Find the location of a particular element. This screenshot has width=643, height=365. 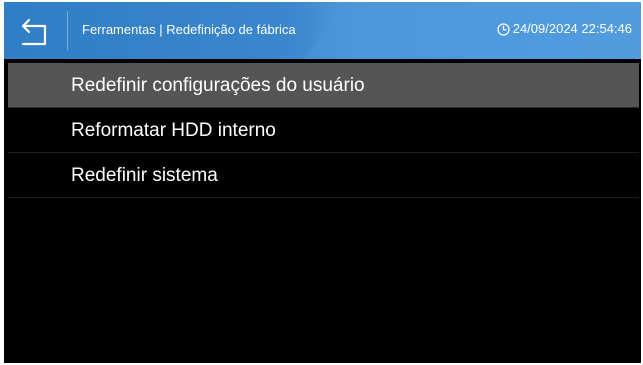

datetime-display: 24/09/2024 22:54:46 is located at coordinates (564, 29).